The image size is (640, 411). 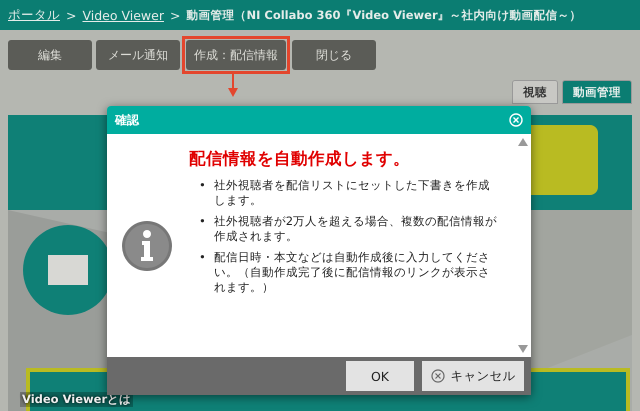 What do you see at coordinates (300, 159) in the screenshot?
I see `dialog-heading: 配信情報を自動作成します。` at bounding box center [300, 159].